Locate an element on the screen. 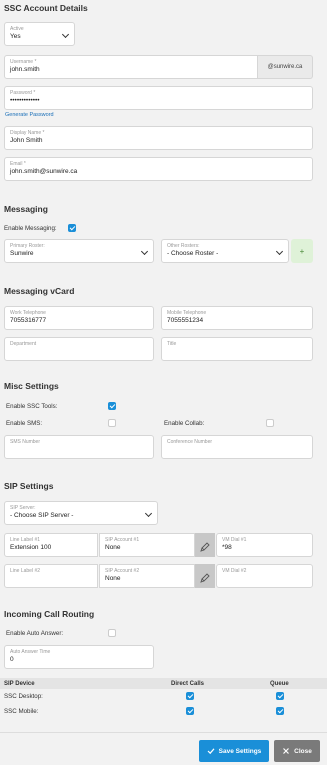  line-label-2-field: Line Label #2 is located at coordinates (51, 576).